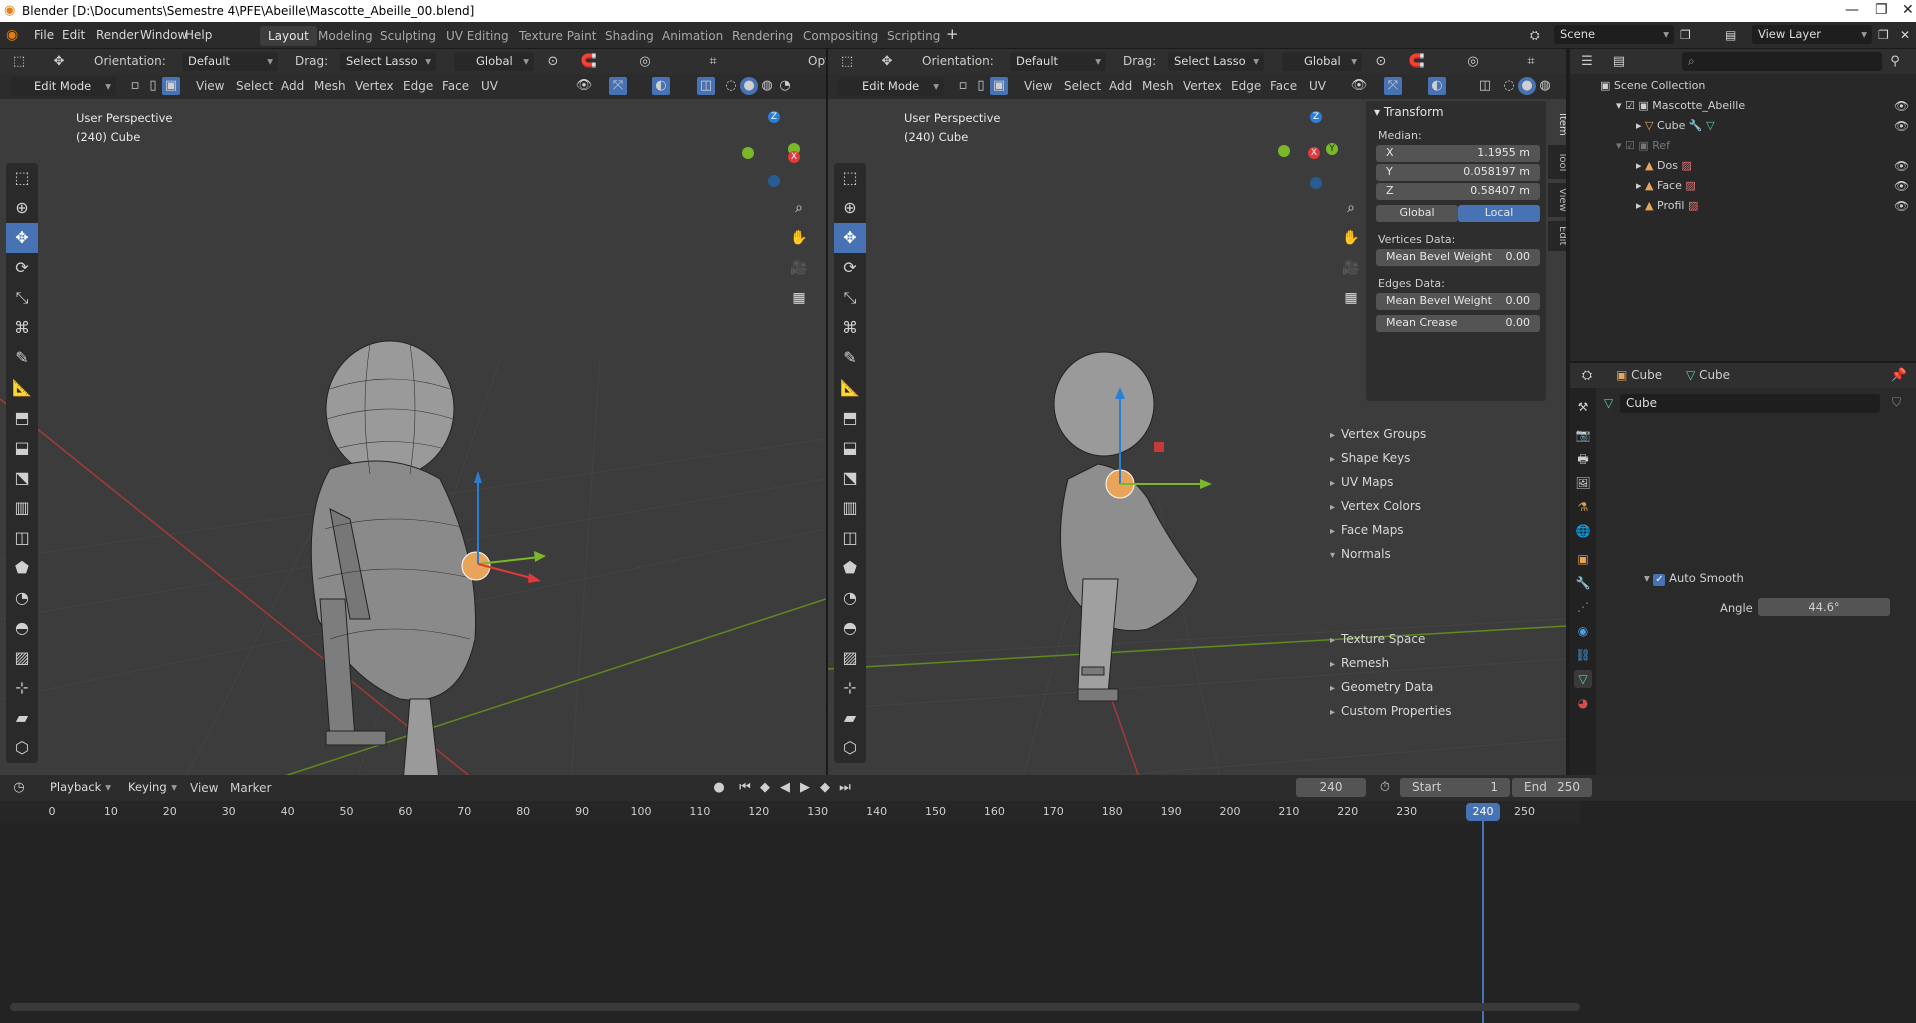 The height and width of the screenshot is (1023, 1916). I want to click on spin-tool: ◔, so click(22, 598).